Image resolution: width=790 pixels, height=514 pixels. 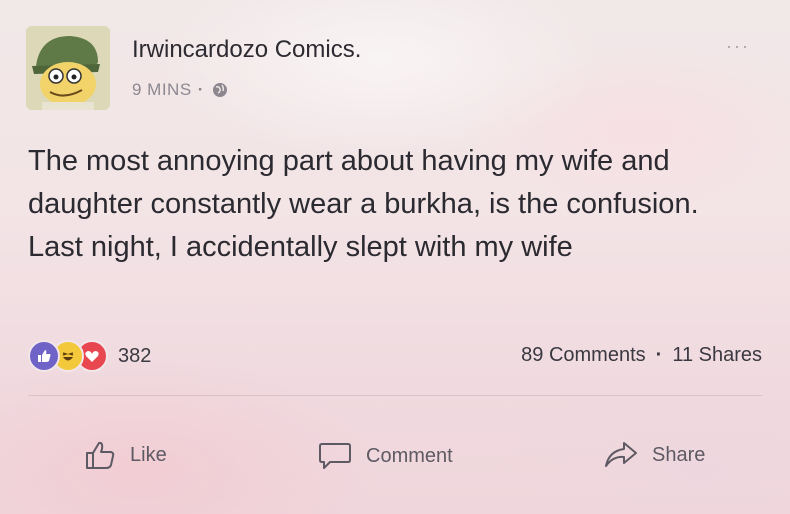 What do you see at coordinates (162, 90) in the screenshot?
I see `post-timestamp: 9 MINS` at bounding box center [162, 90].